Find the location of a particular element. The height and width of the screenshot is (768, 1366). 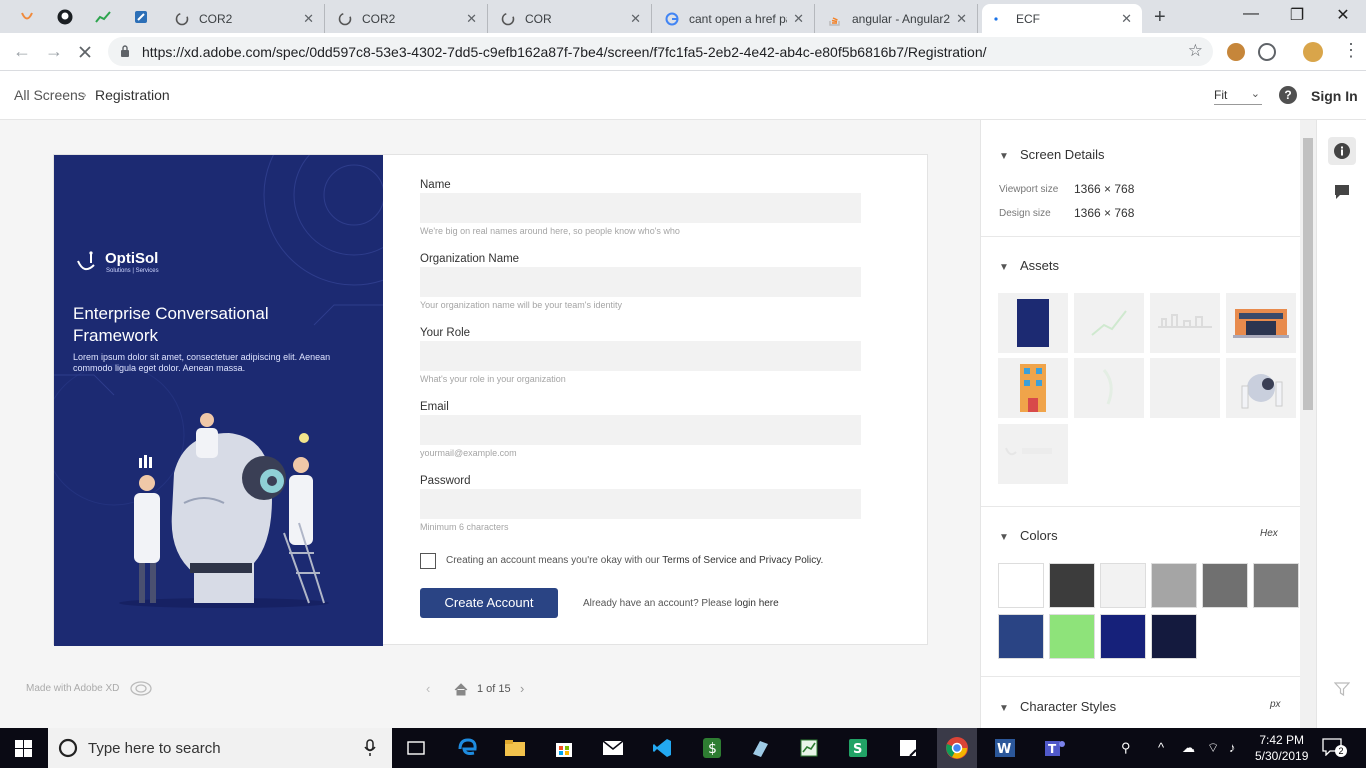

password-field is located at coordinates (640, 504).